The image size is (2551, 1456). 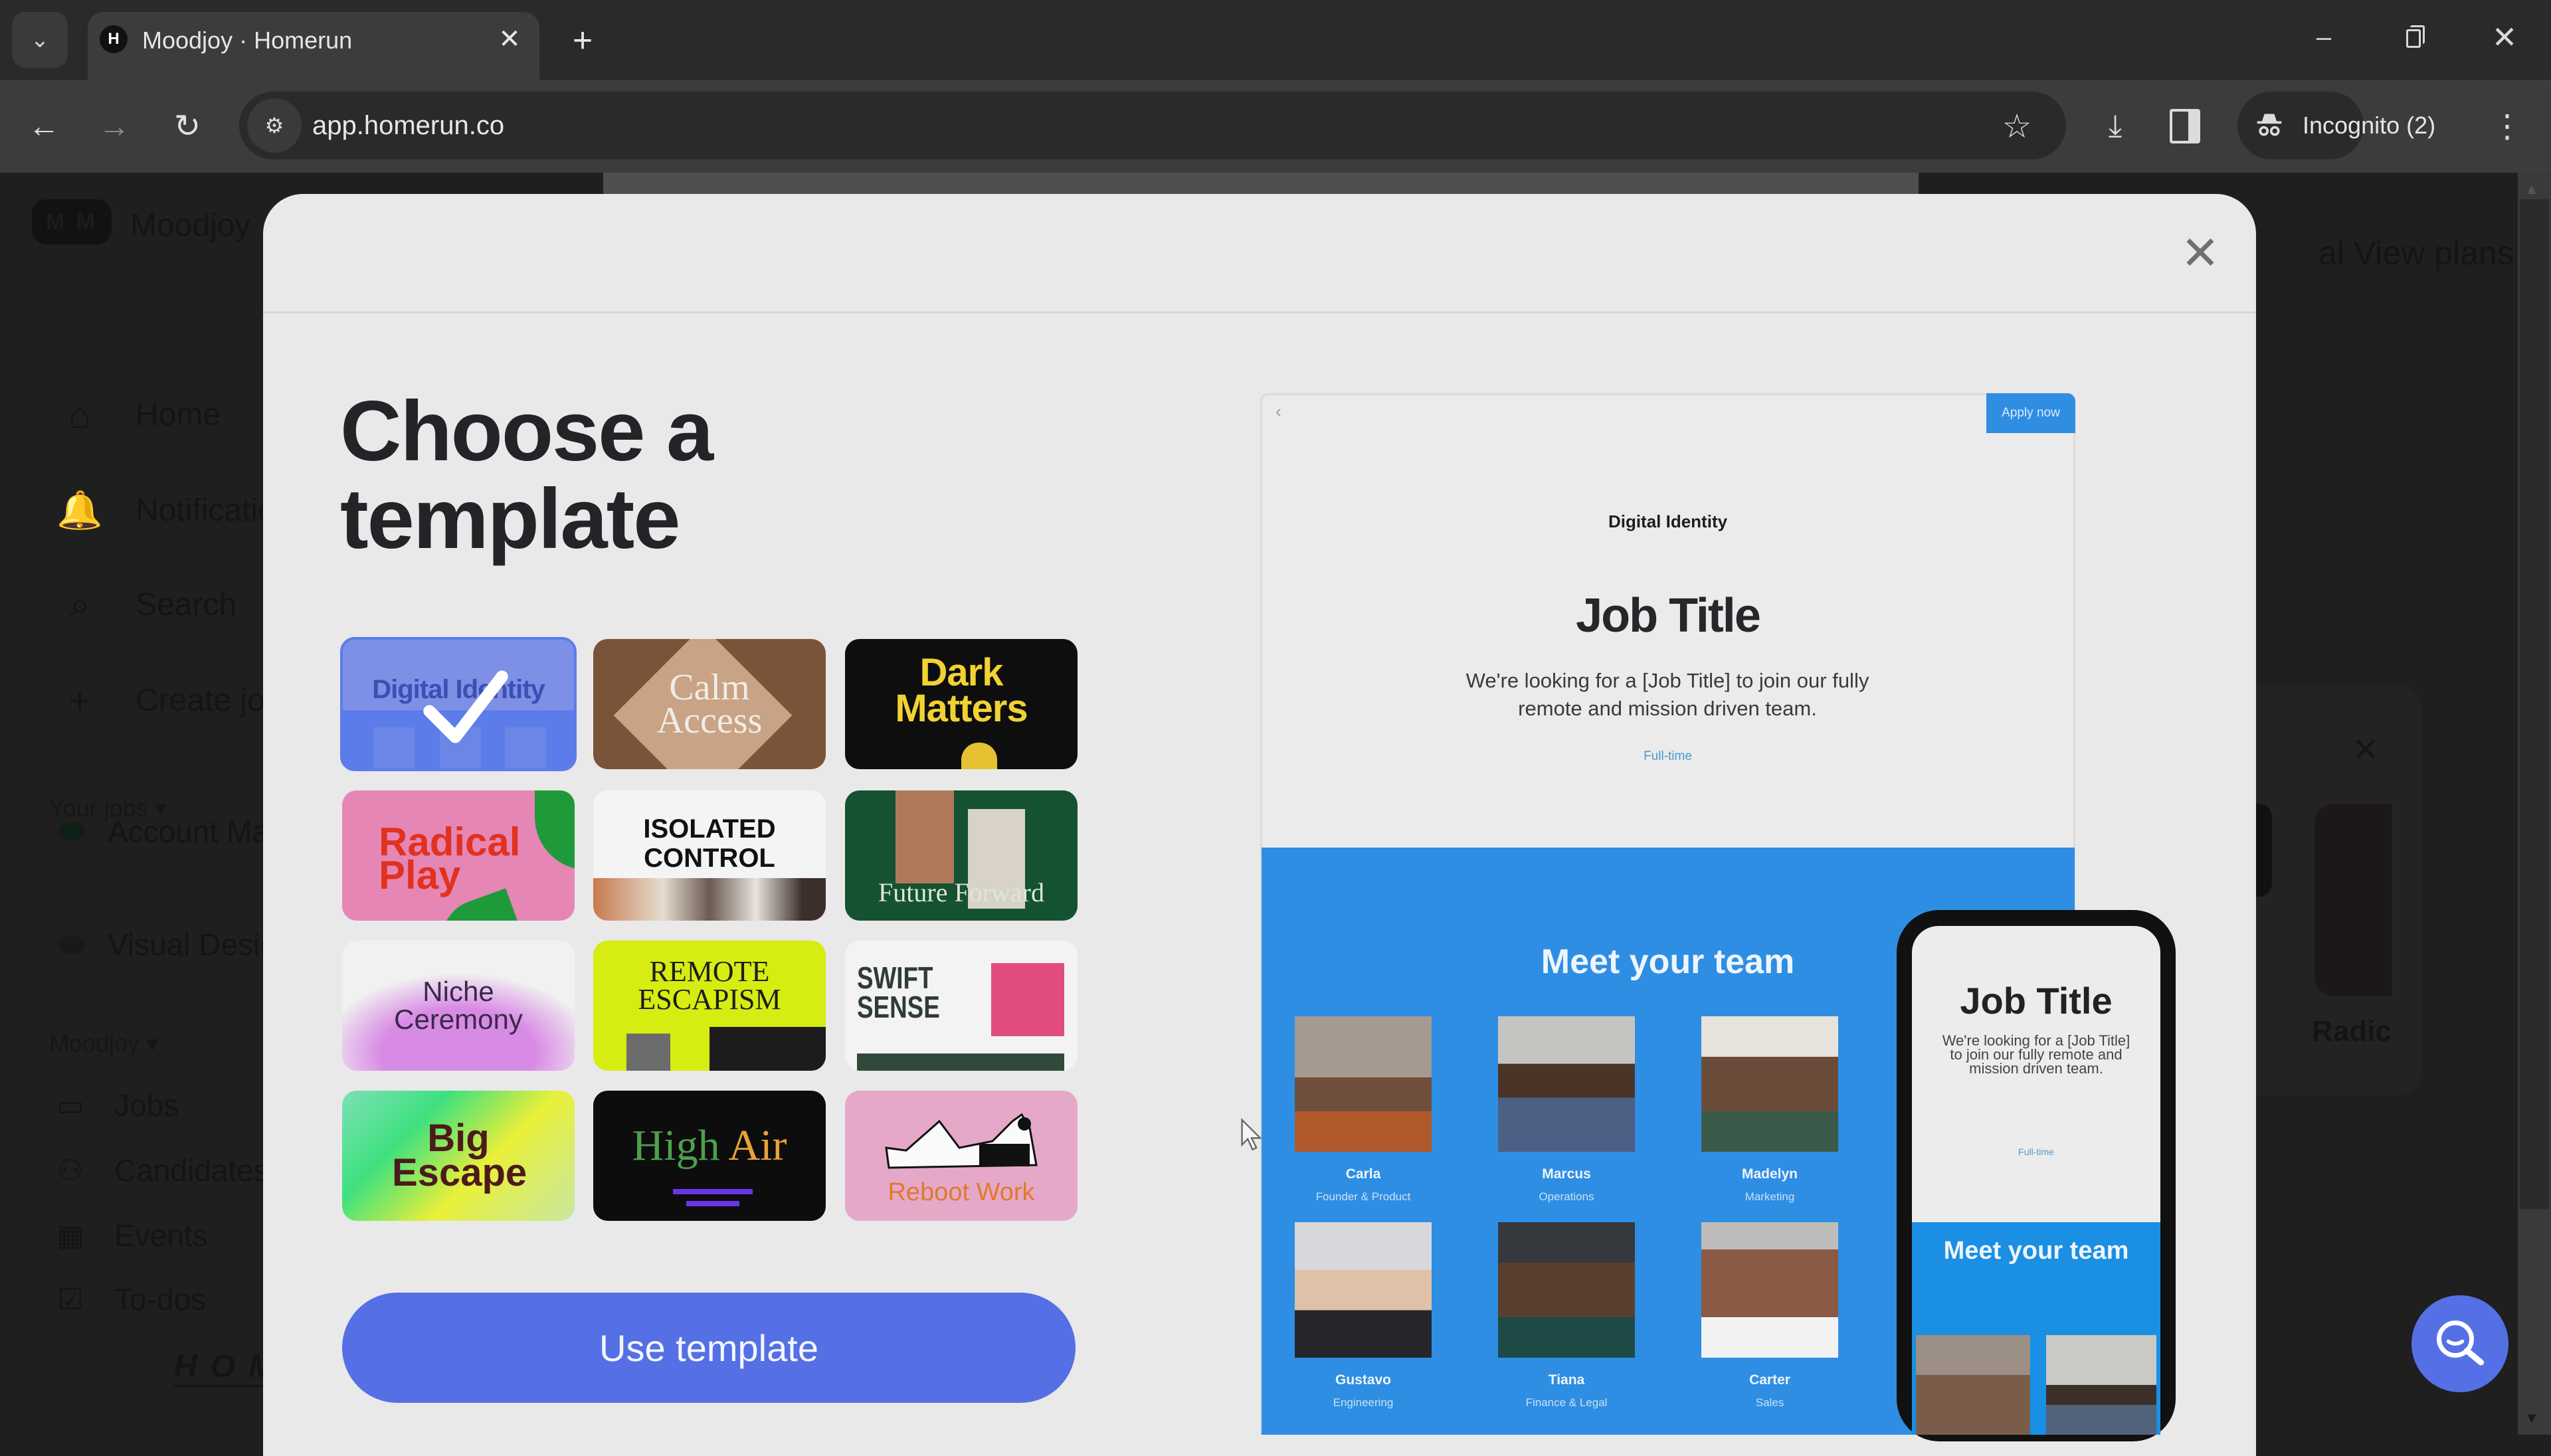 I want to click on org-avatar: M M, so click(x=72, y=221).